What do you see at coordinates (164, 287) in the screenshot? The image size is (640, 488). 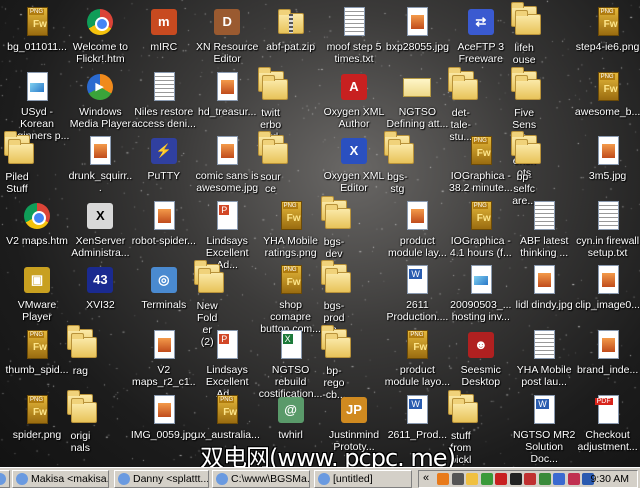 I see `desktop-icon: ◎ Terminals` at bounding box center [164, 287].